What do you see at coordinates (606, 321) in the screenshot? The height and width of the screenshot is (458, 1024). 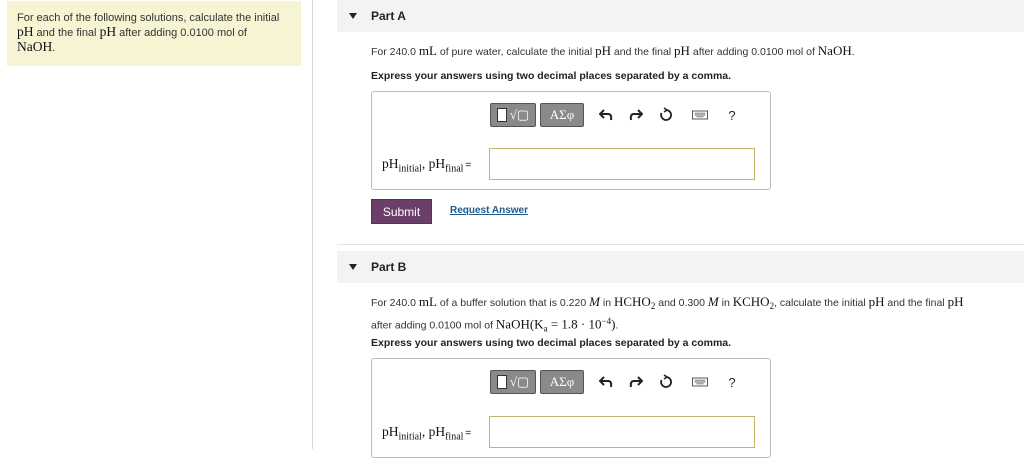 I see `q-exponent: −4` at bounding box center [606, 321].